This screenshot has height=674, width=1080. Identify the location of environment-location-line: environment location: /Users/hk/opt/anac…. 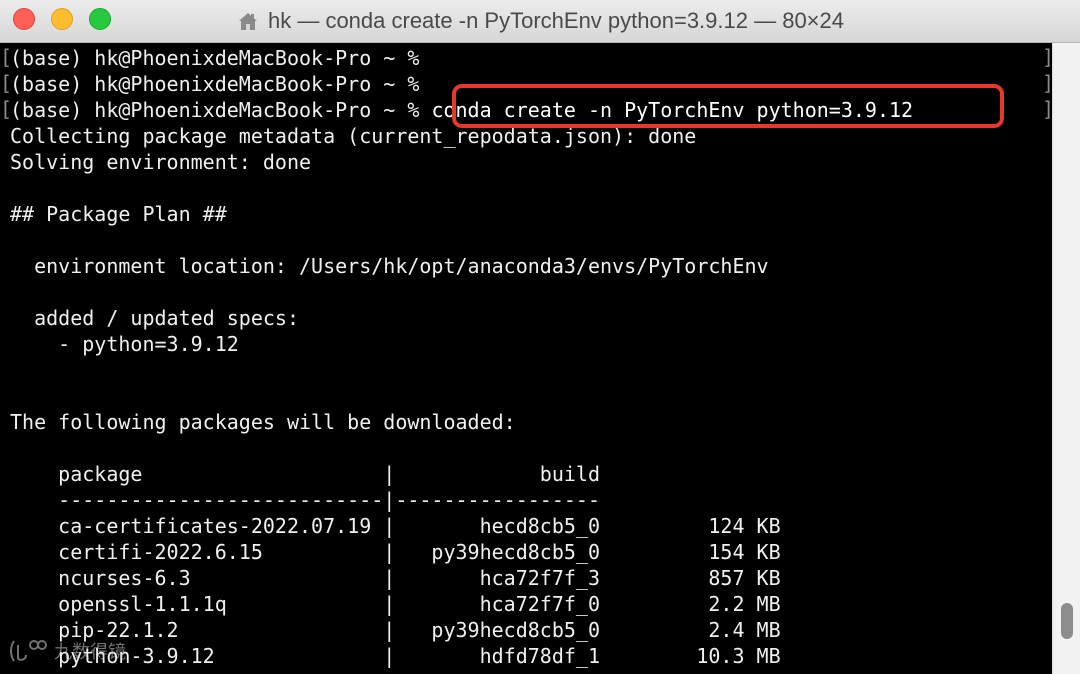
(389, 266).